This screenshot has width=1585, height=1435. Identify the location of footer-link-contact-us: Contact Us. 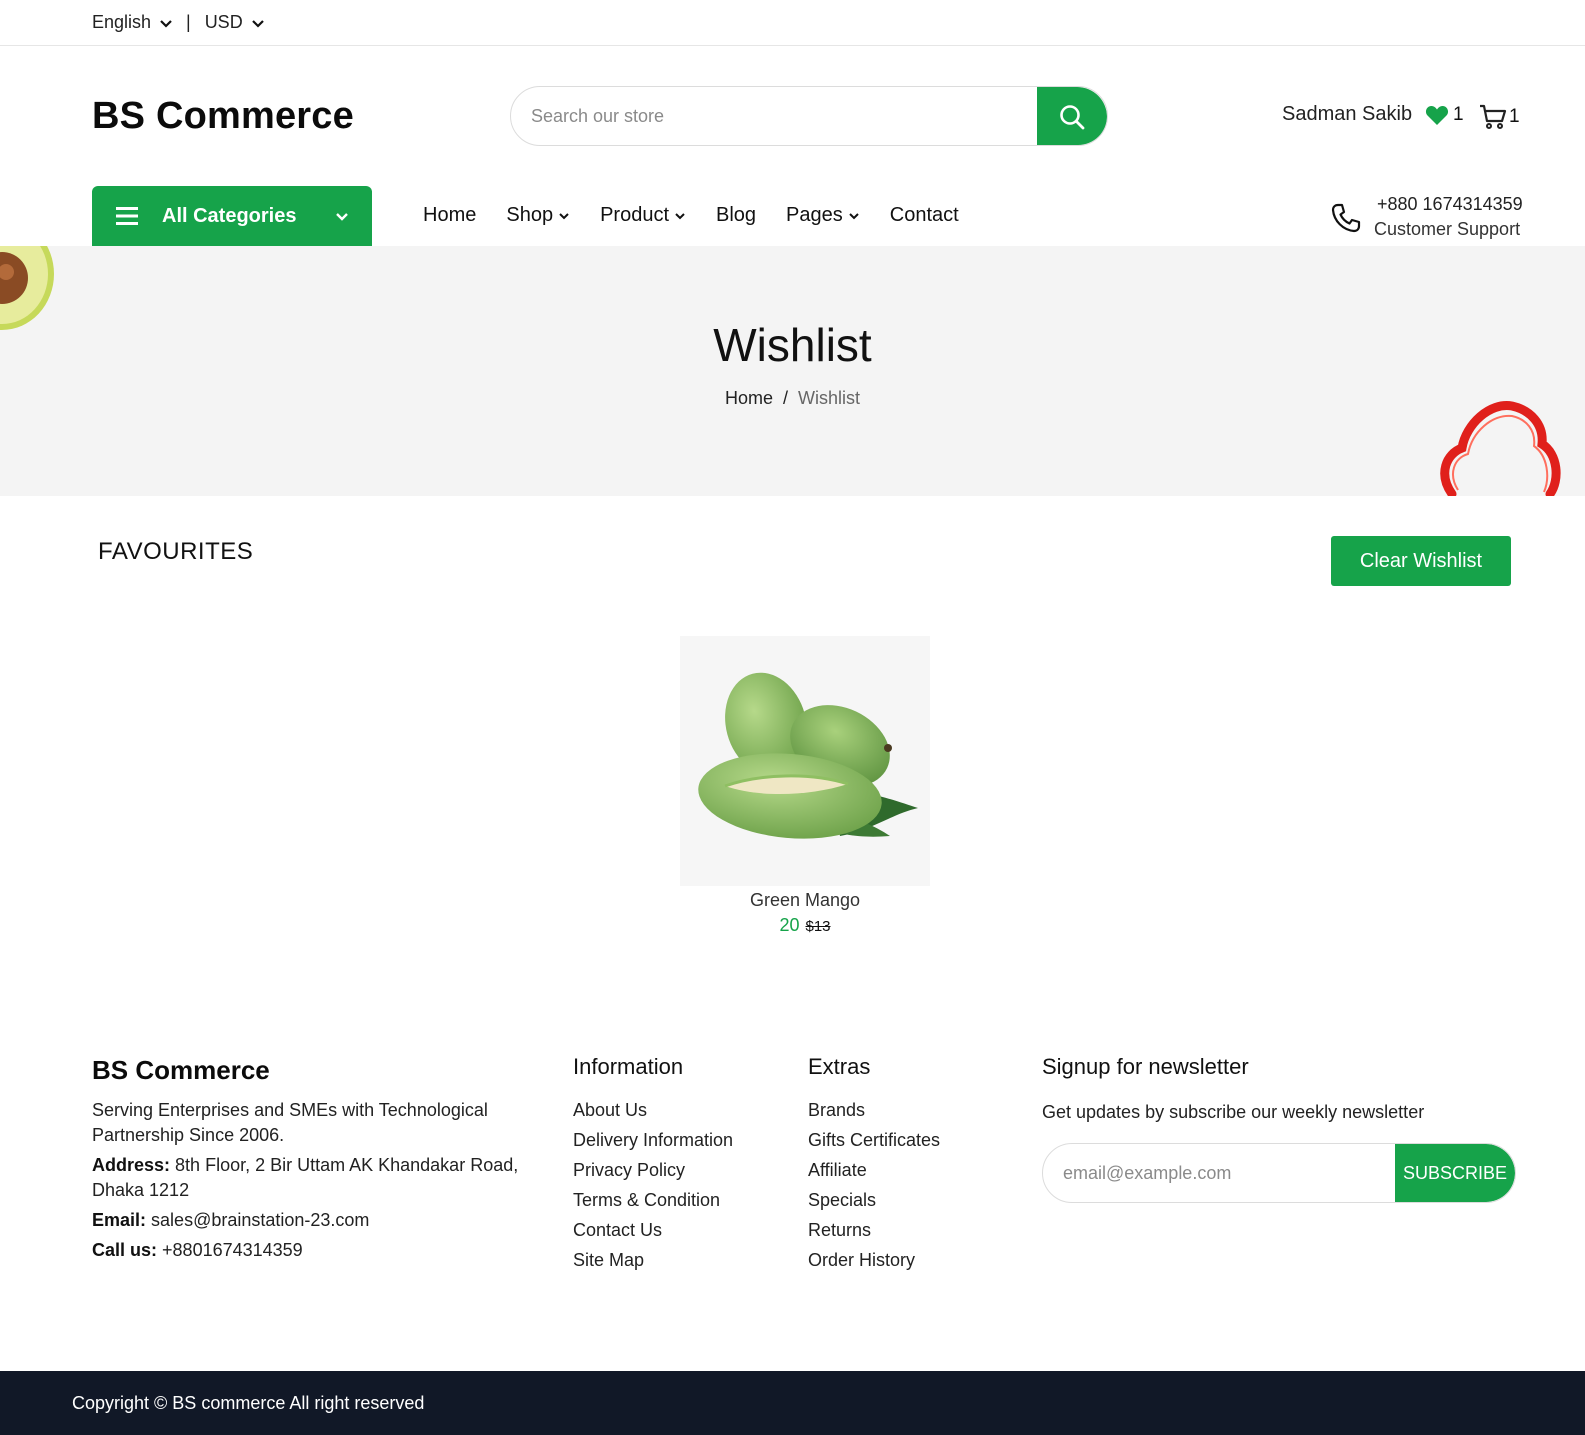
(653, 1235).